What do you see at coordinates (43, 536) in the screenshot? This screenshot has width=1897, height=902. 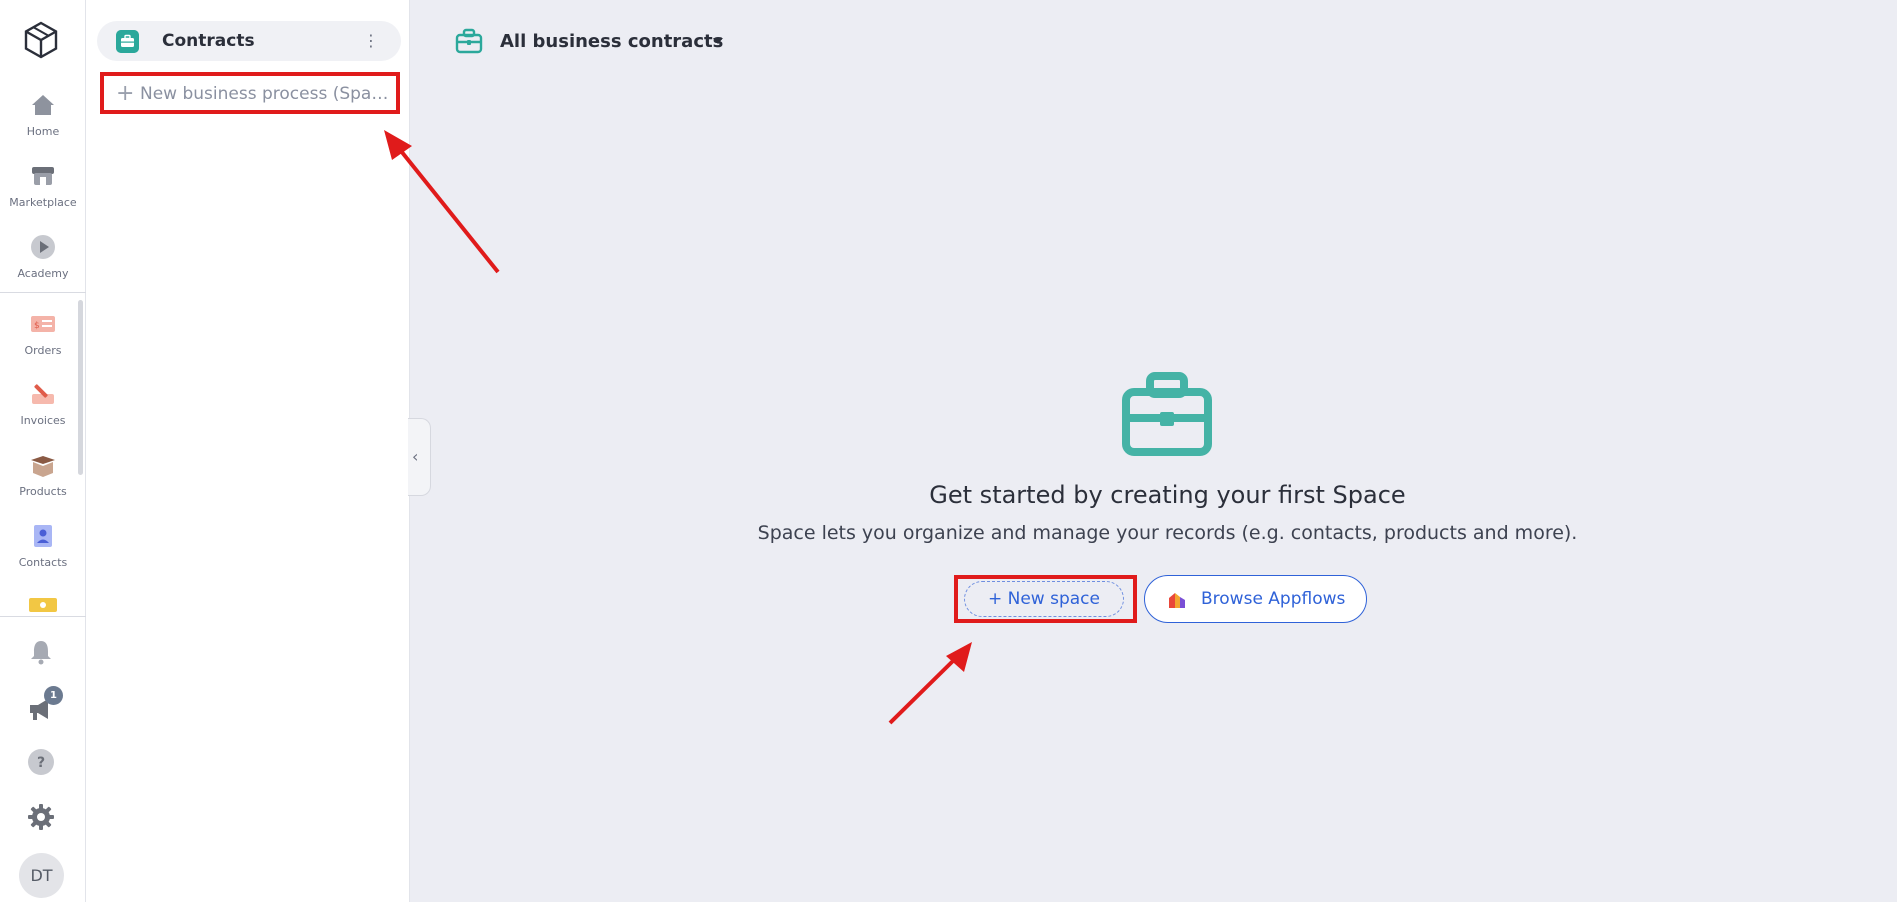 I see `contacts-icon` at bounding box center [43, 536].